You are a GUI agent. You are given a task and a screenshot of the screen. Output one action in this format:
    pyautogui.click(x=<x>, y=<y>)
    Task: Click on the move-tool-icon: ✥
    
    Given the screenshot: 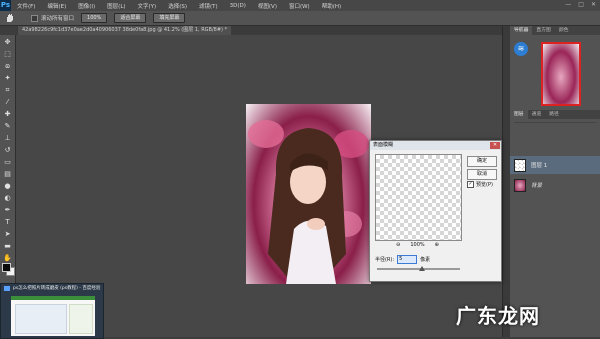 What is the action you would take?
    pyautogui.click(x=7, y=42)
    